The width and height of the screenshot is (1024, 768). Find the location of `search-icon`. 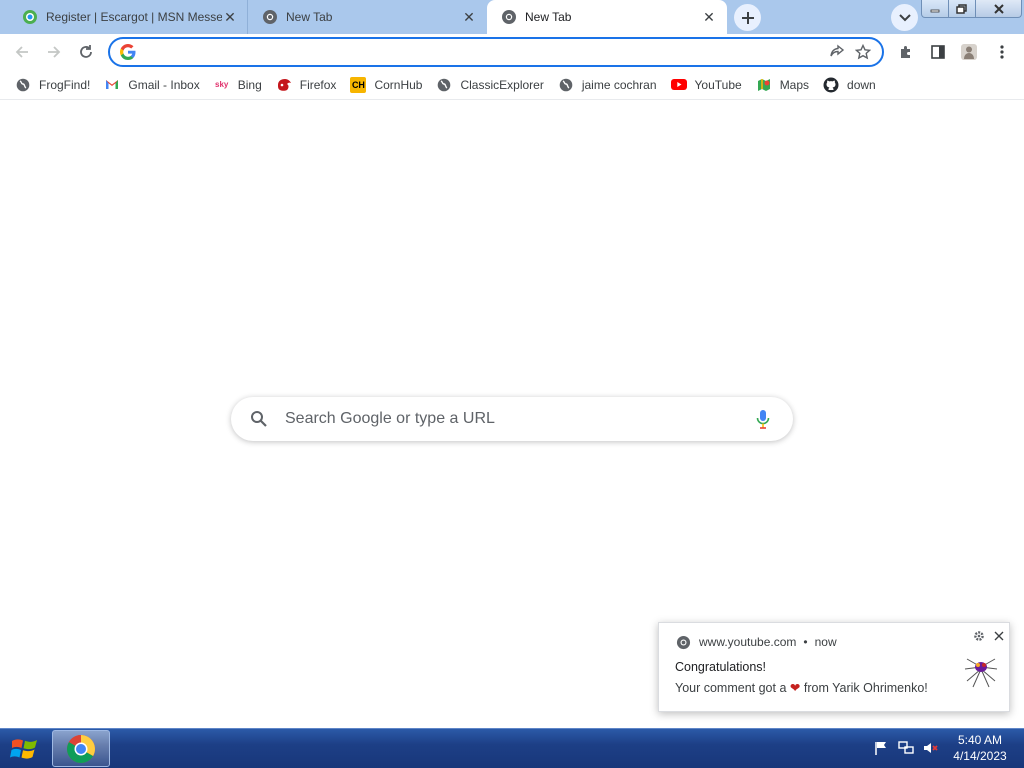

search-icon is located at coordinates (259, 419).